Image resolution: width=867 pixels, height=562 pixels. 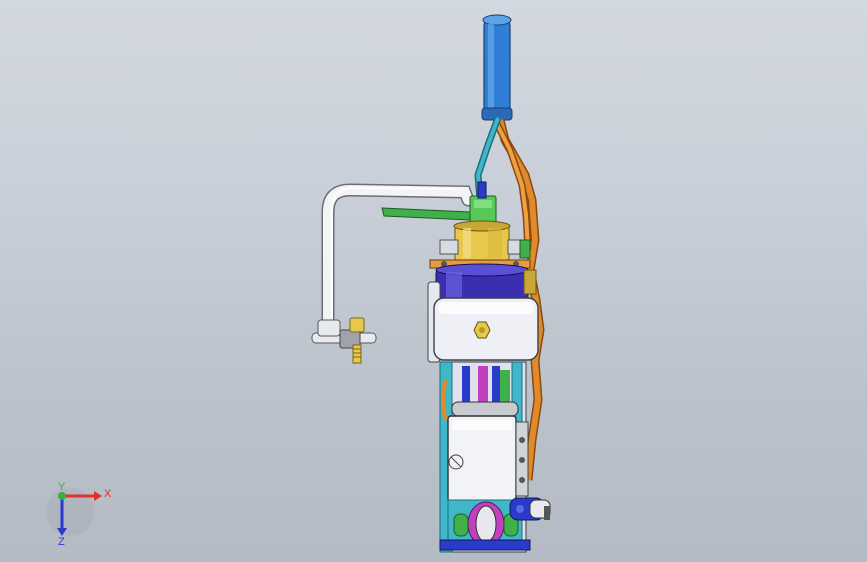 I want to click on side-actuator, so click(x=530, y=509).